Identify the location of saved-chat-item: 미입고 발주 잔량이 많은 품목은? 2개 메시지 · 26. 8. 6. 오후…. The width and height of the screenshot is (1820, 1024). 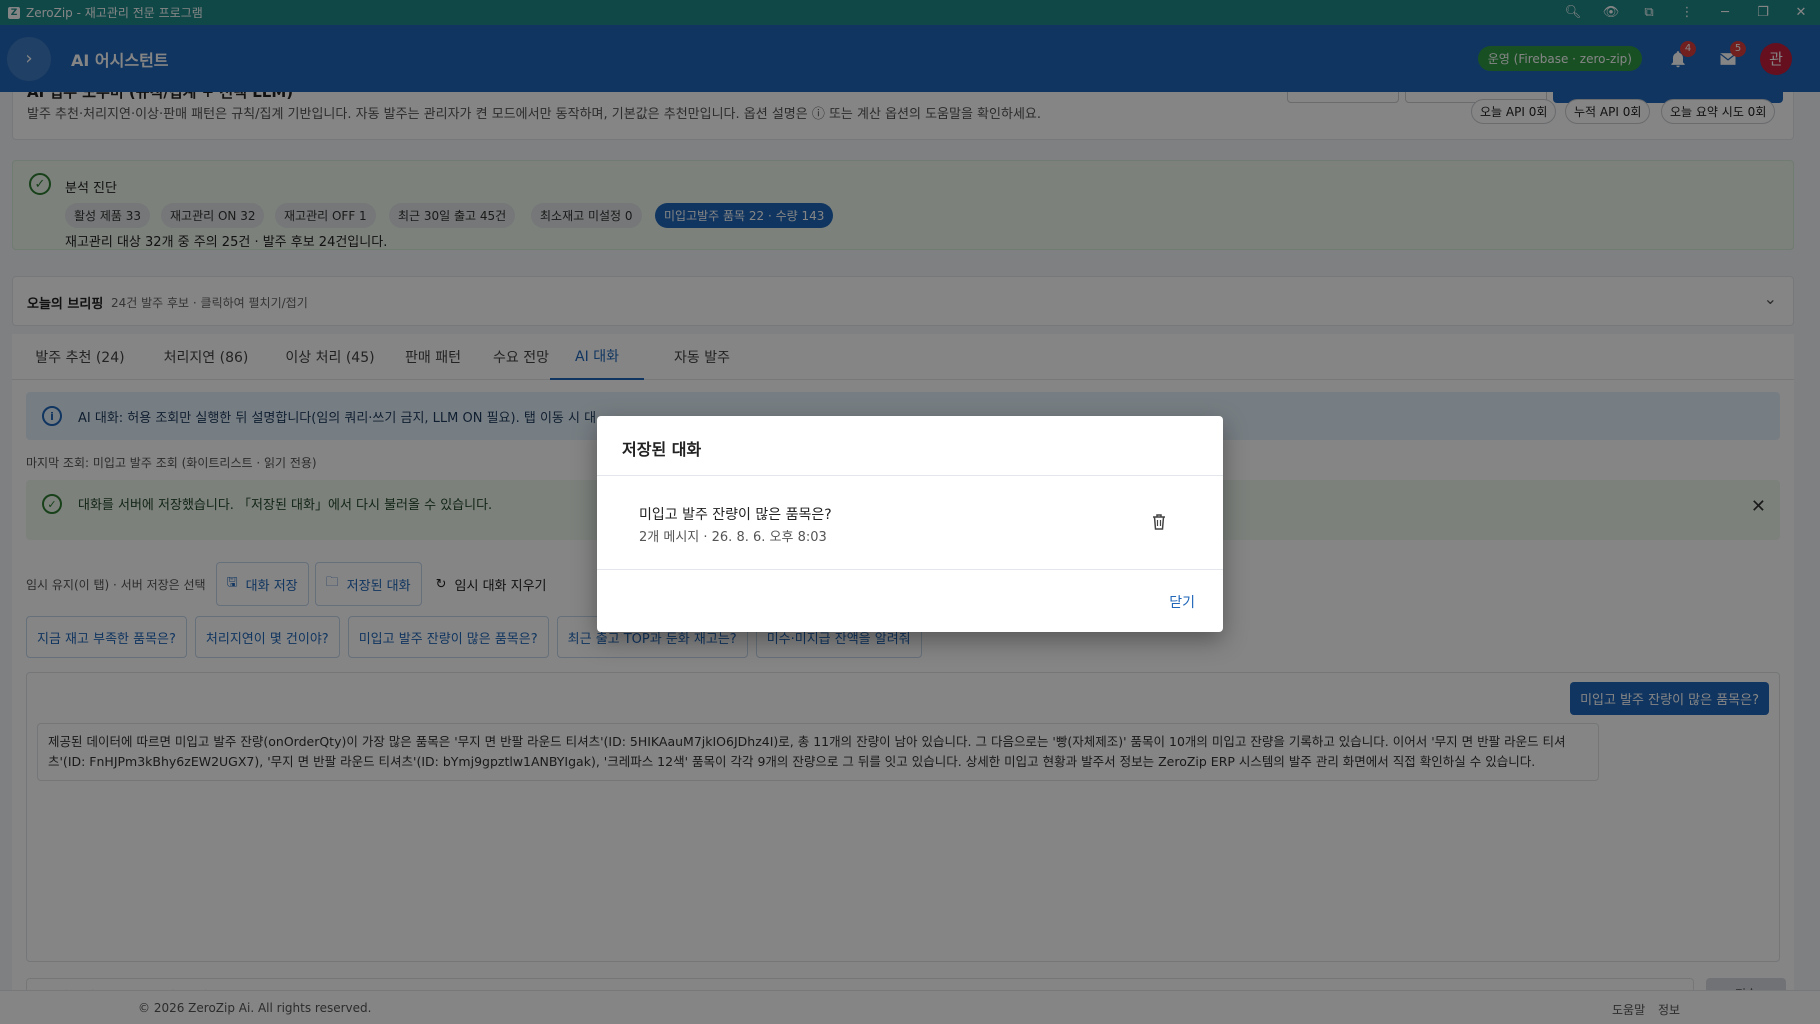
(910, 523).